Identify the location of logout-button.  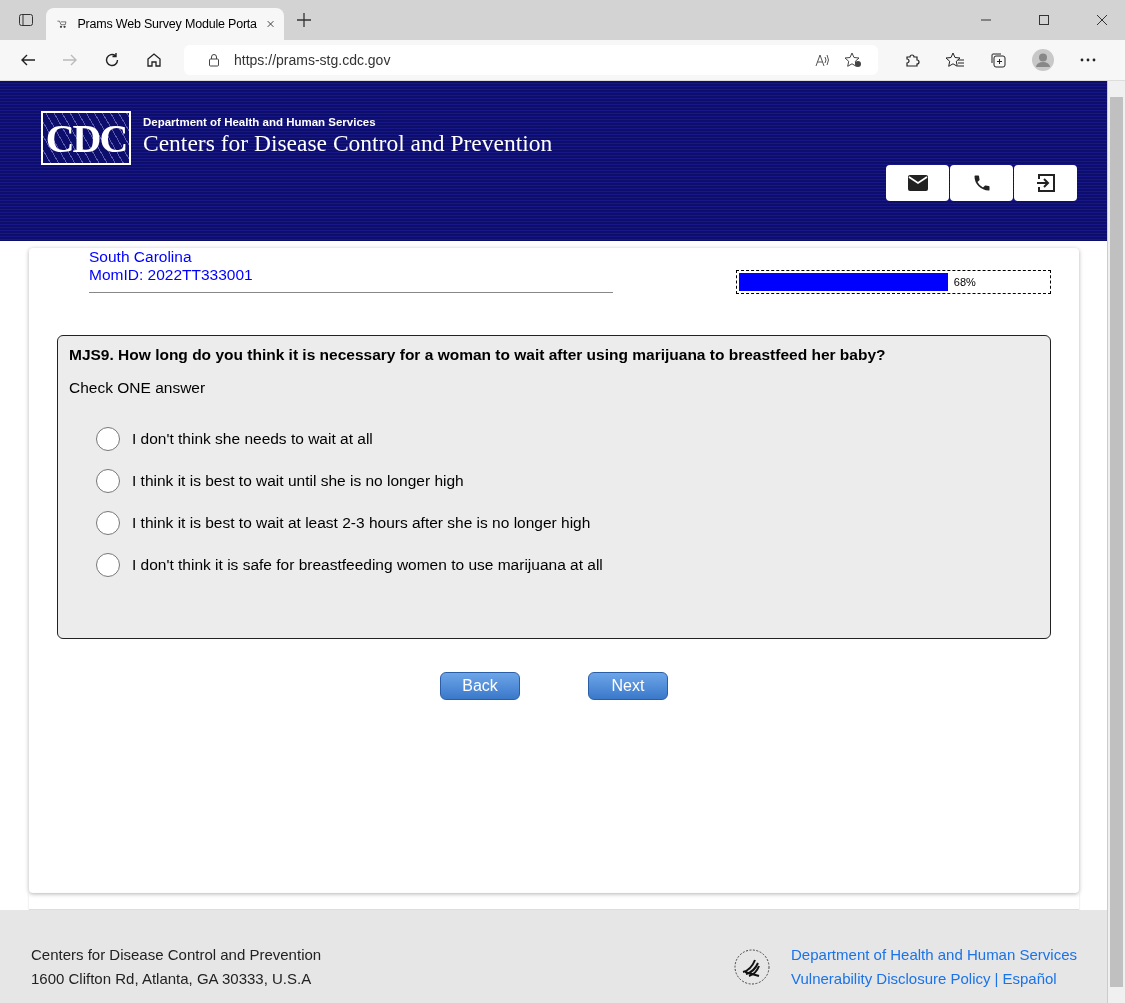
(1045, 183).